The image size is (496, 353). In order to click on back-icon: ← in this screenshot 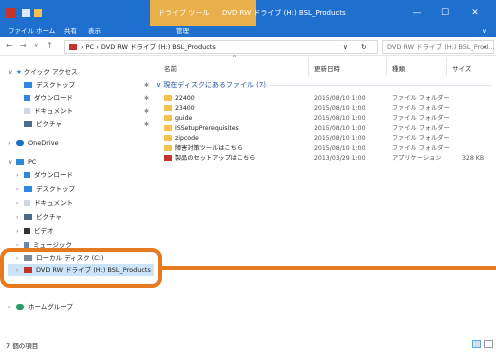, I will do `click(9, 46)`.